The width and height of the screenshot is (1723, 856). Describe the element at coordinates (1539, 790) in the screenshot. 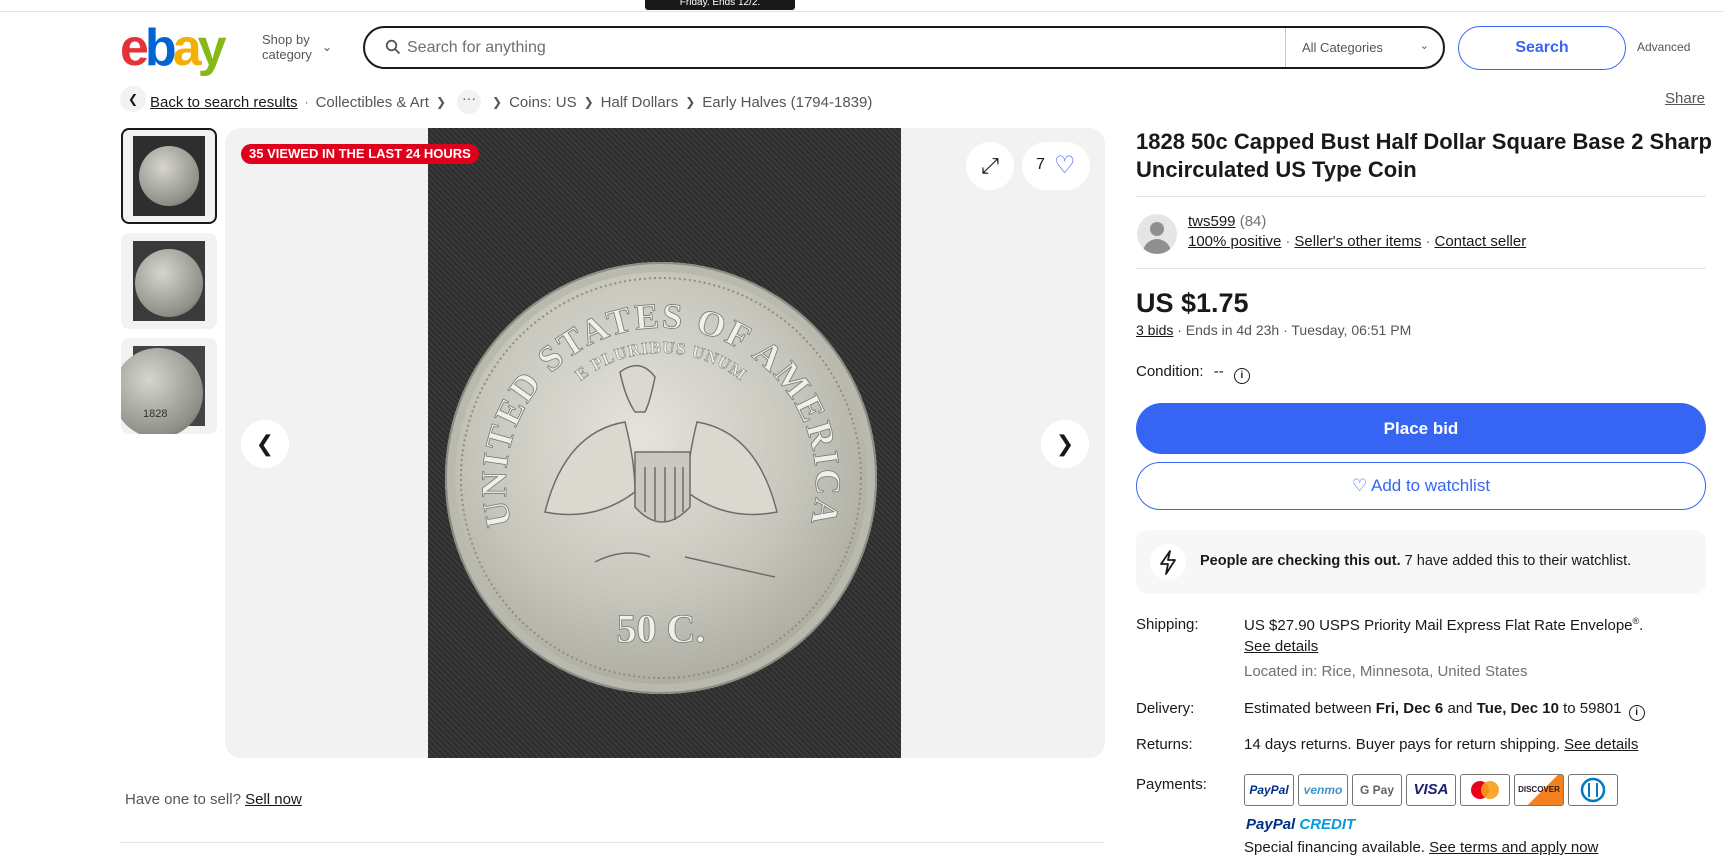

I see `discover-logo-icon: DISCOVER` at that location.